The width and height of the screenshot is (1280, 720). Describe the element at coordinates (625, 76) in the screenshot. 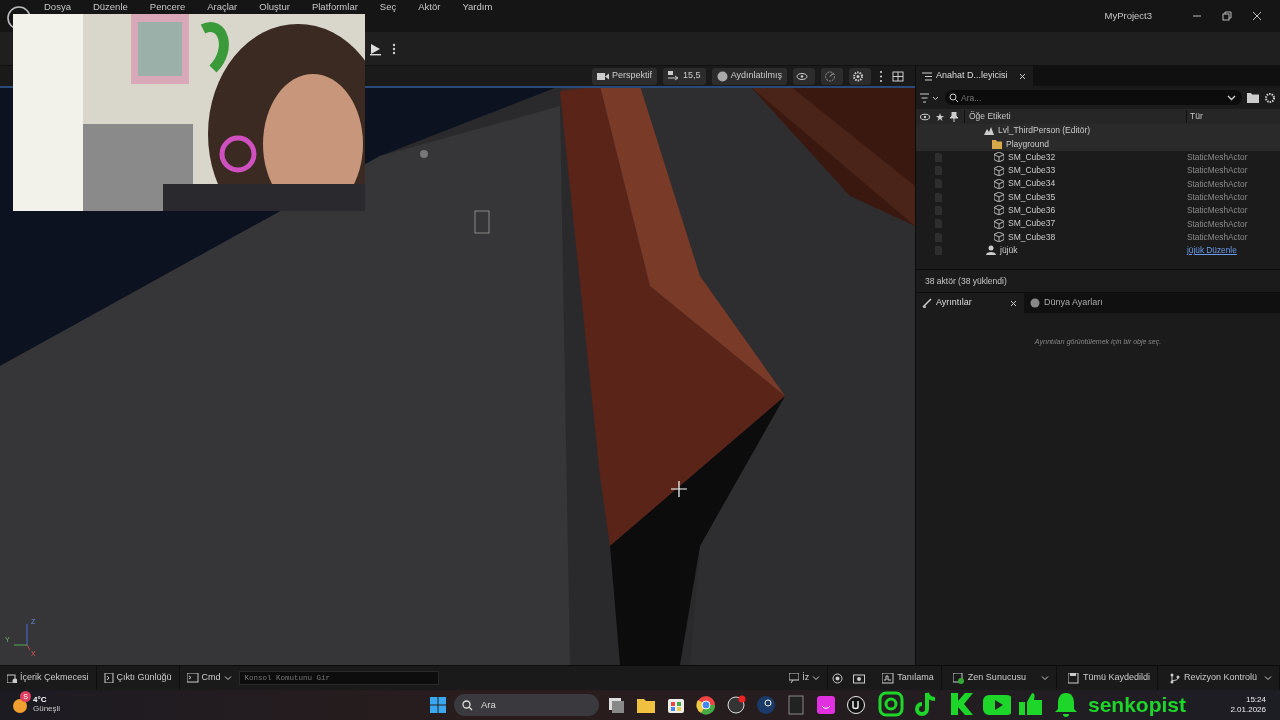

I see `view-mode-button: Perspektif` at that location.